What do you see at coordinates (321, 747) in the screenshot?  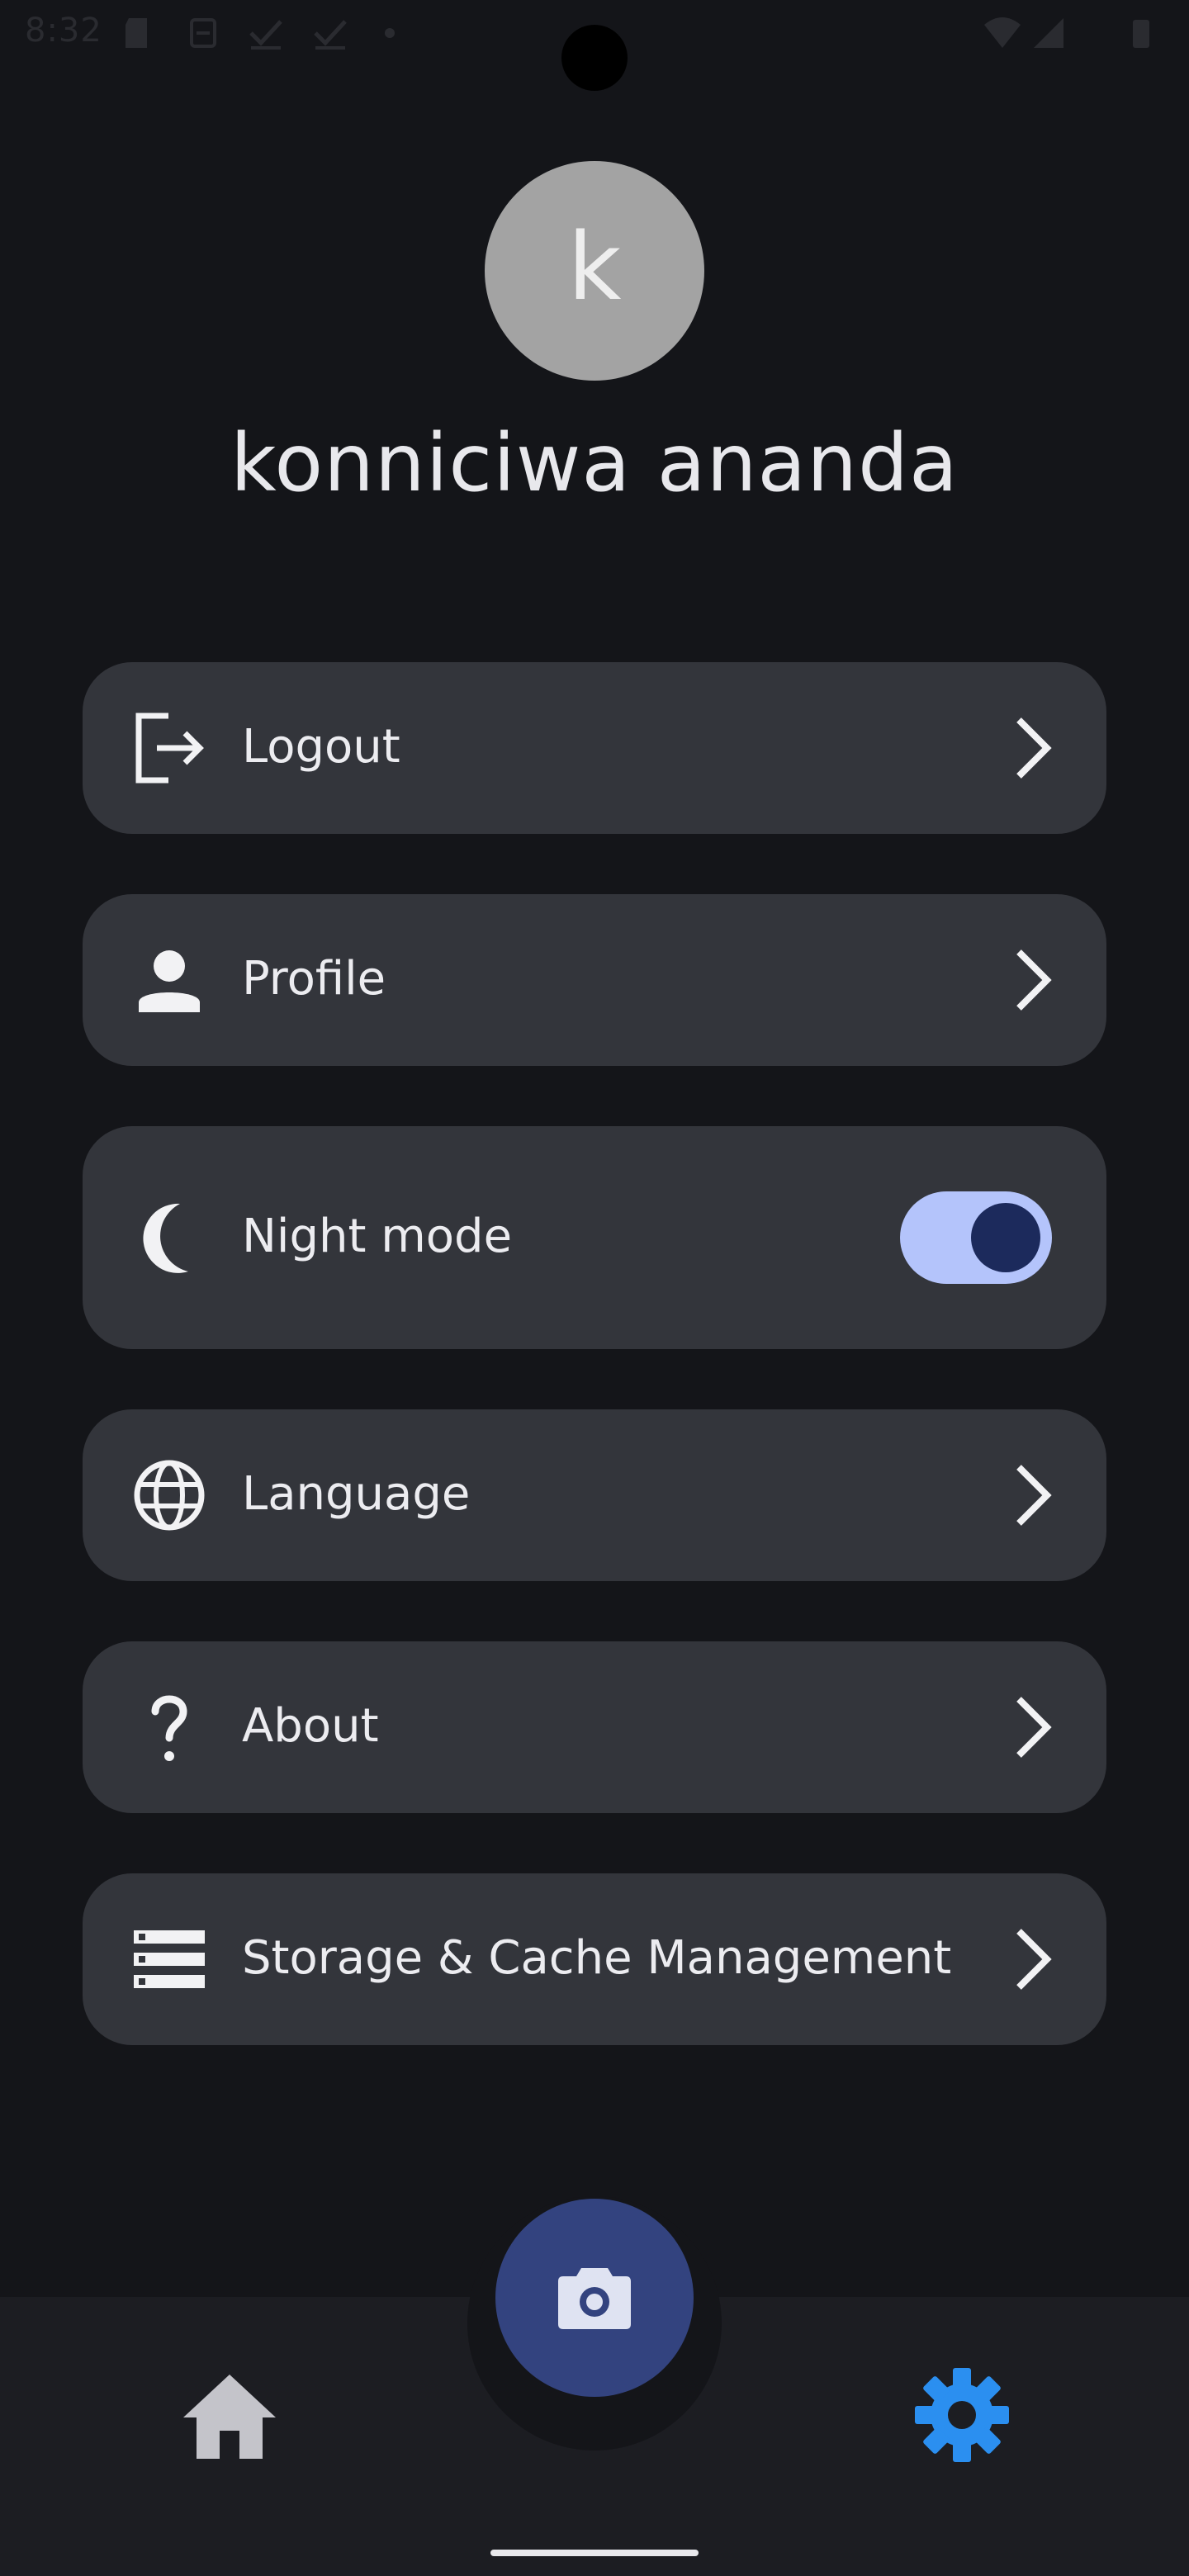 I see `logout-label: Logout` at bounding box center [321, 747].